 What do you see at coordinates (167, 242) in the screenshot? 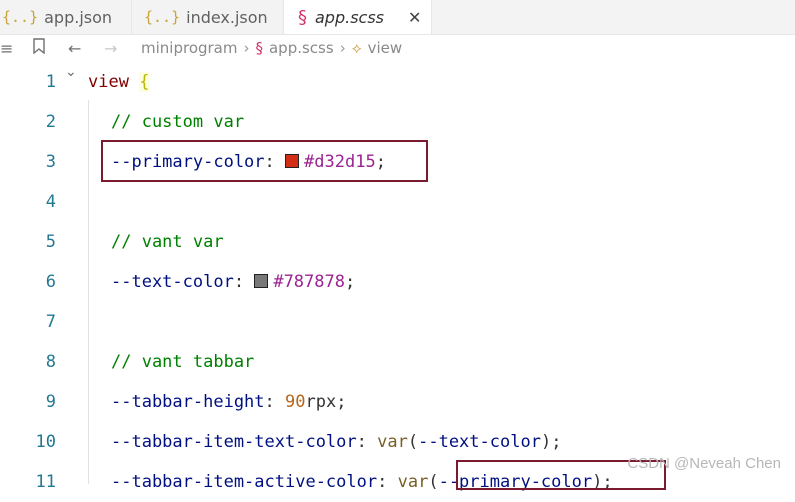
I see `code-comment: // vant var` at bounding box center [167, 242].